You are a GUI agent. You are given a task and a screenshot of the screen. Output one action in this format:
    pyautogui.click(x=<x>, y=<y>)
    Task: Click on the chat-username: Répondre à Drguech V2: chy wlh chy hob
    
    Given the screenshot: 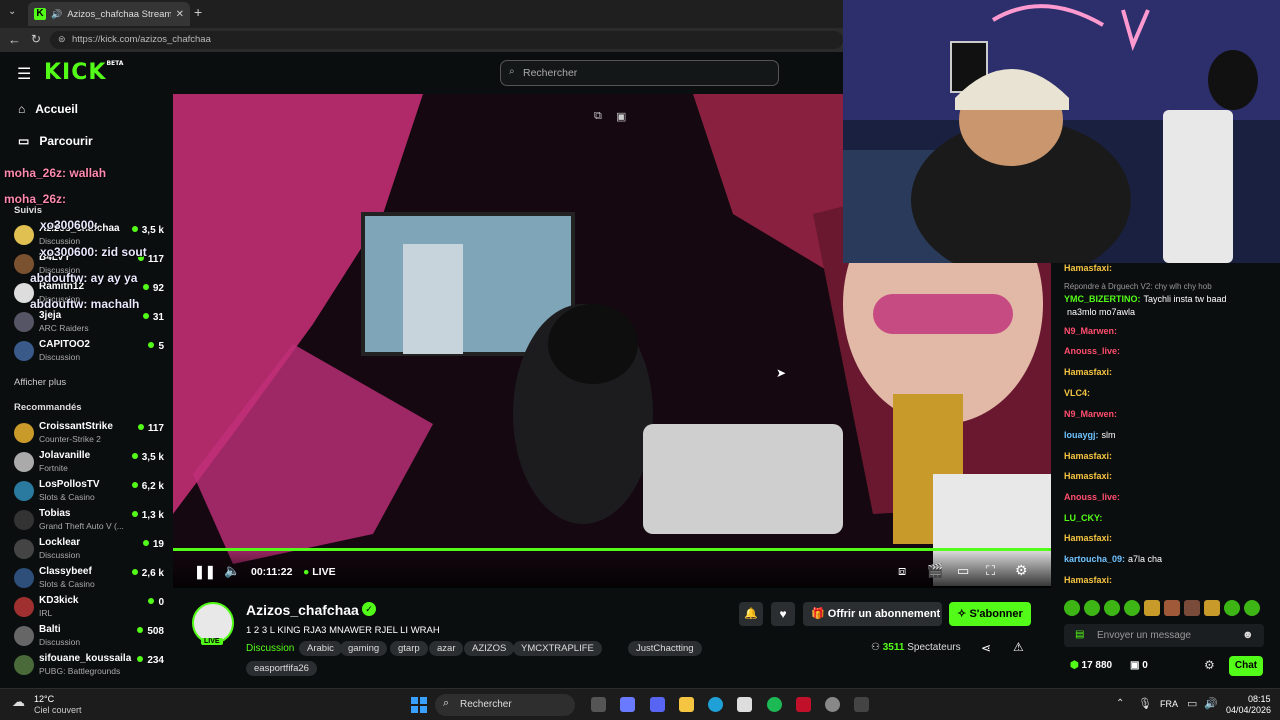 What is the action you would take?
    pyautogui.click(x=1138, y=286)
    